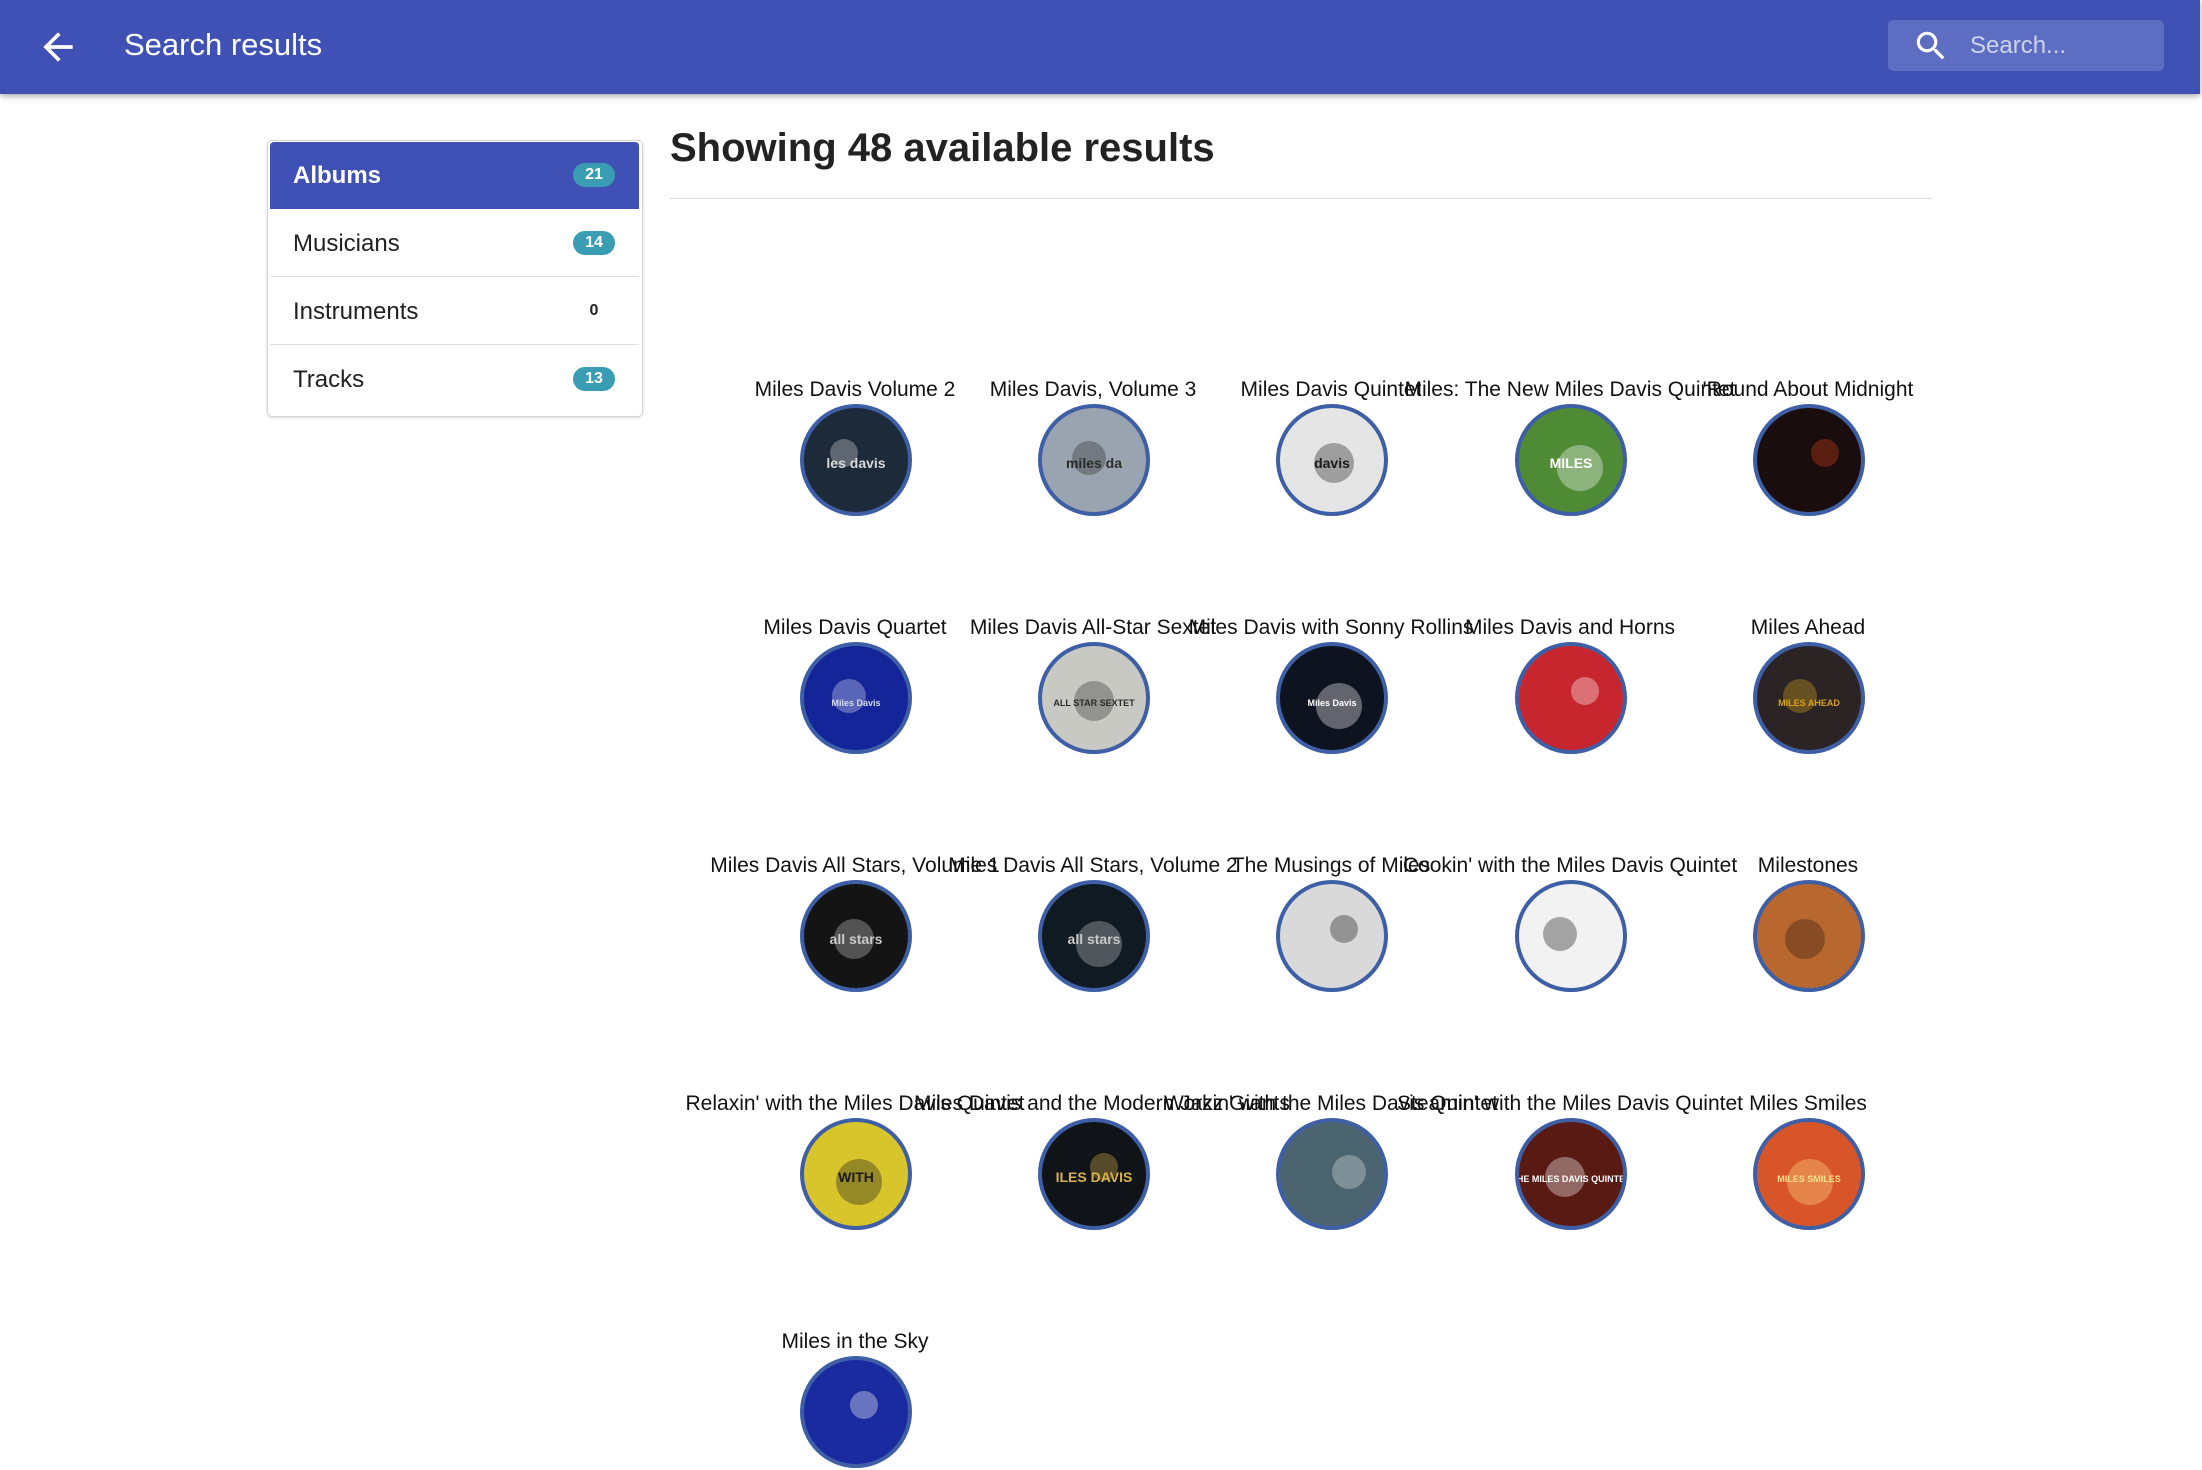 This screenshot has height=1470, width=2202. What do you see at coordinates (454, 175) in the screenshot?
I see `category-albums: Albums 21` at bounding box center [454, 175].